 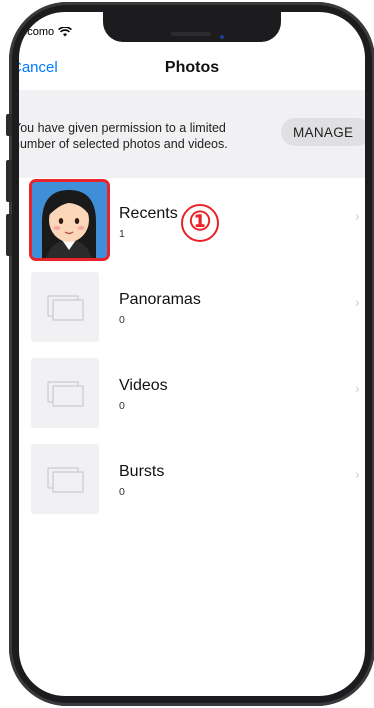 What do you see at coordinates (192, 393) in the screenshot?
I see `album-row-videos: Videos 0 ›` at bounding box center [192, 393].